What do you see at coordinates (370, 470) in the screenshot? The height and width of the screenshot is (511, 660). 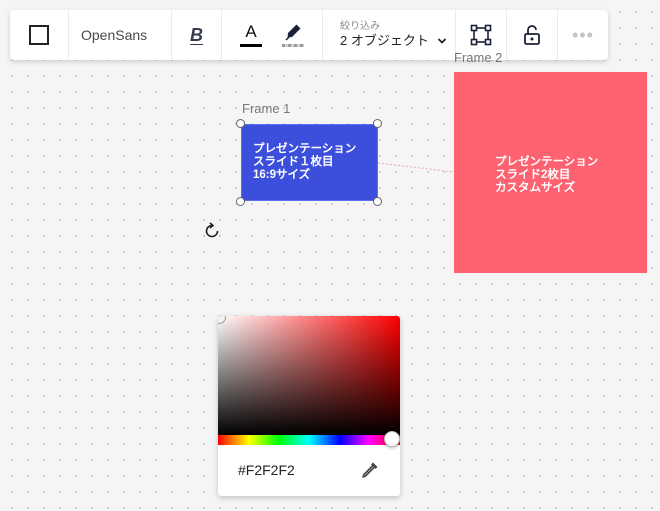 I see `eyedropper-icon` at bounding box center [370, 470].